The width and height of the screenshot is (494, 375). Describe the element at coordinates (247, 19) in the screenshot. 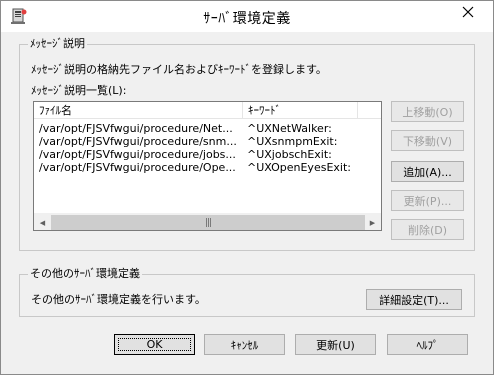

I see `window-title: ｻｰﾊﾞ環境定義` at that location.